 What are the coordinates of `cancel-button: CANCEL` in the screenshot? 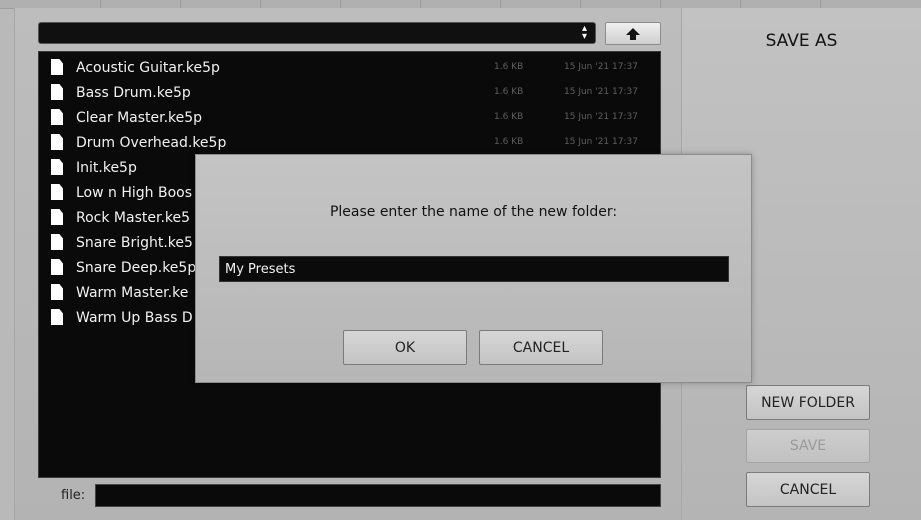 It's located at (808, 489).